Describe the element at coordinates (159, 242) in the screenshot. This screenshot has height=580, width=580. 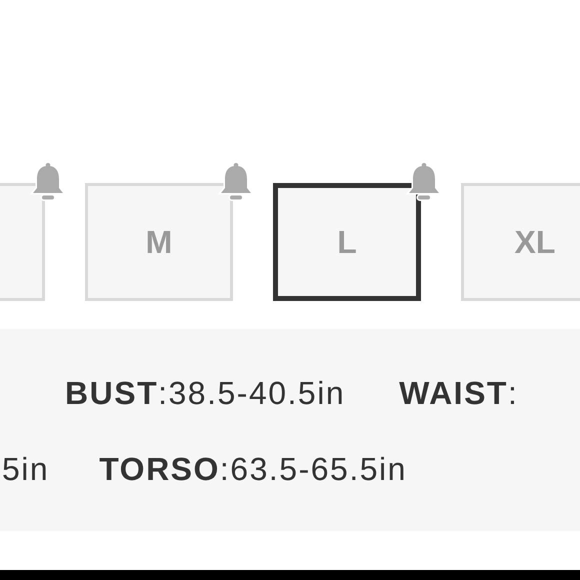
I see `size-option: M` at that location.